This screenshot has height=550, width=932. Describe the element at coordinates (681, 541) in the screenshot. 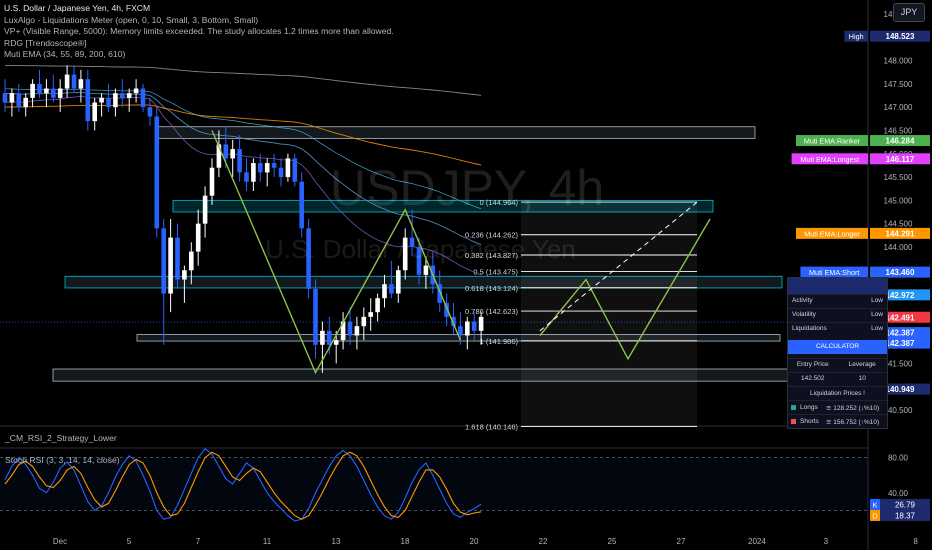

I see `time-axis-tick: 27` at that location.